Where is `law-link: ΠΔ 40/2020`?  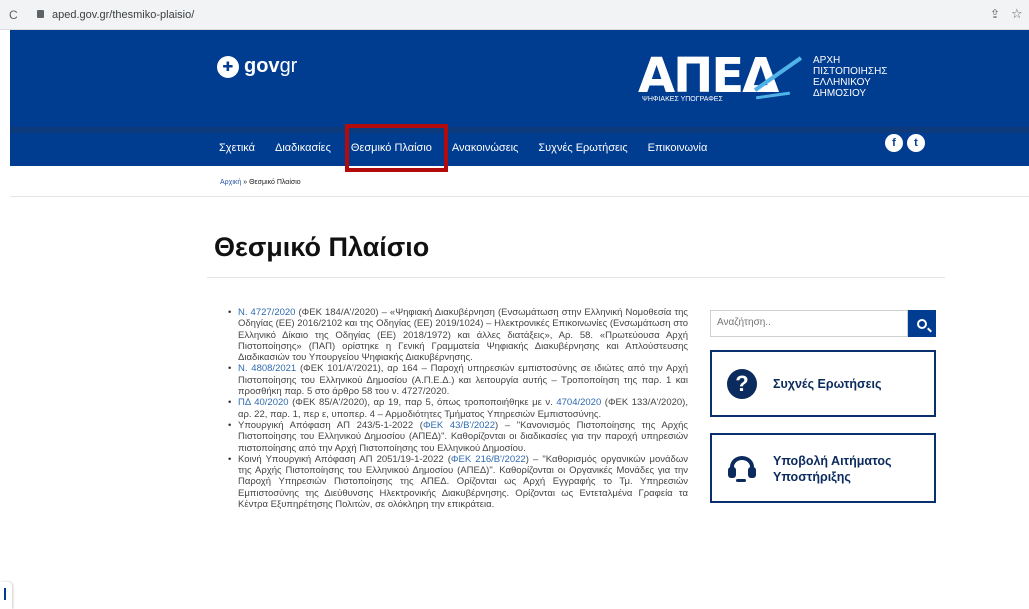
law-link: ΠΔ 40/2020 is located at coordinates (263, 402).